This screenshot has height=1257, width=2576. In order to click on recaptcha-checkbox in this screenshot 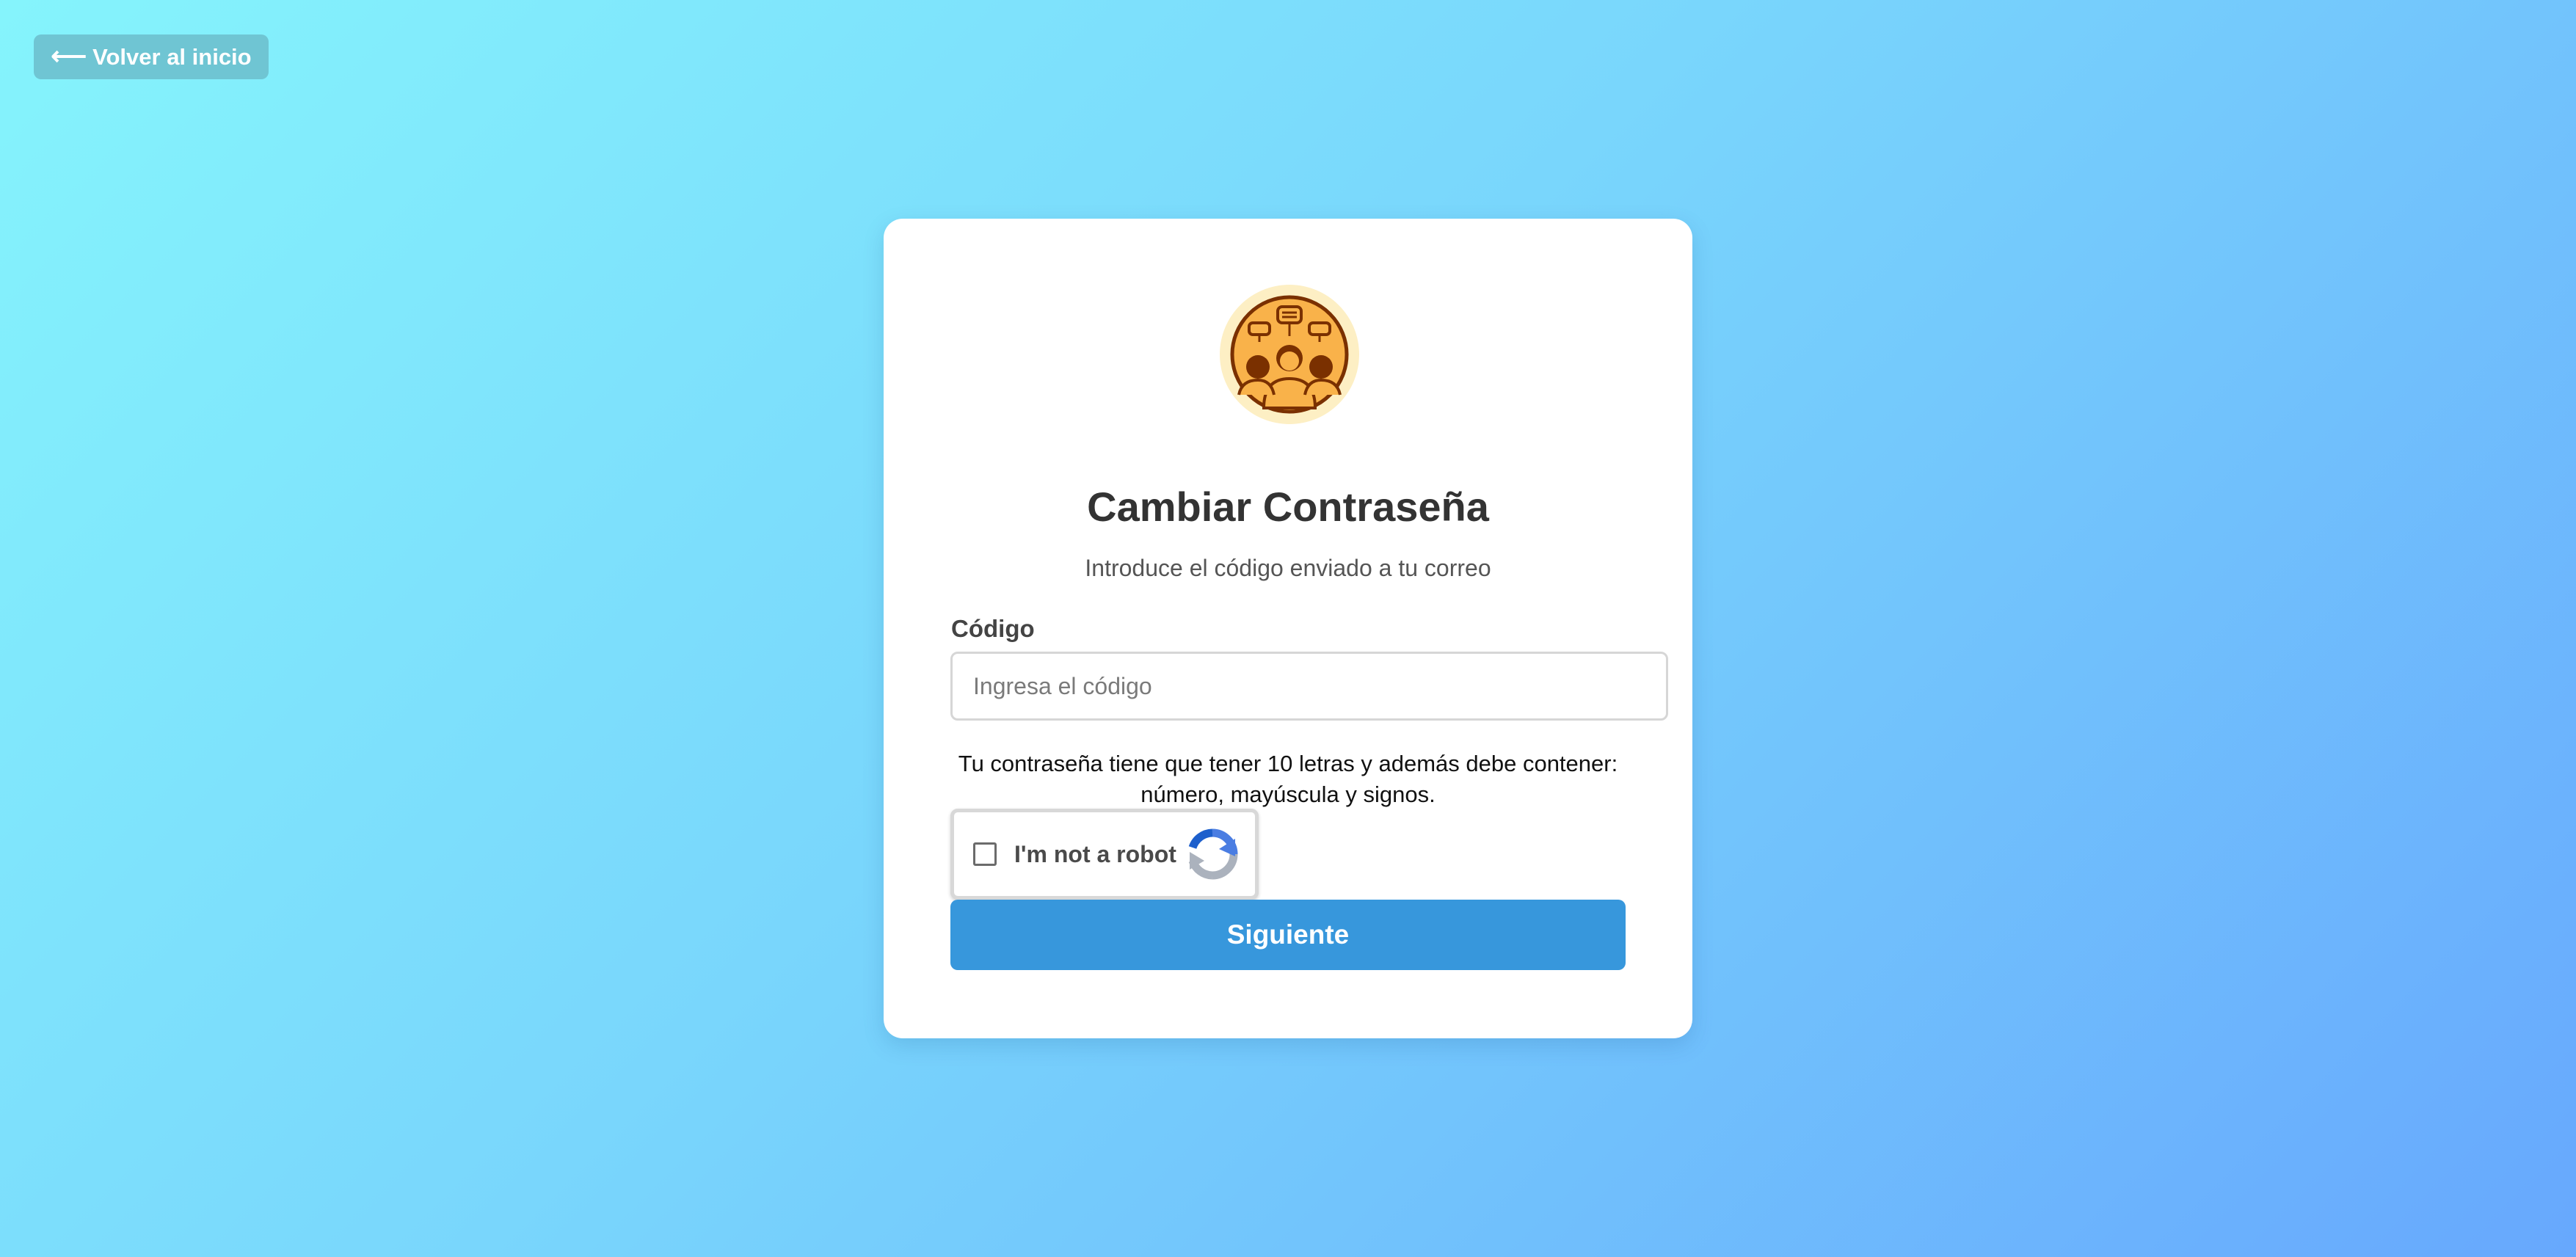, I will do `click(985, 854)`.